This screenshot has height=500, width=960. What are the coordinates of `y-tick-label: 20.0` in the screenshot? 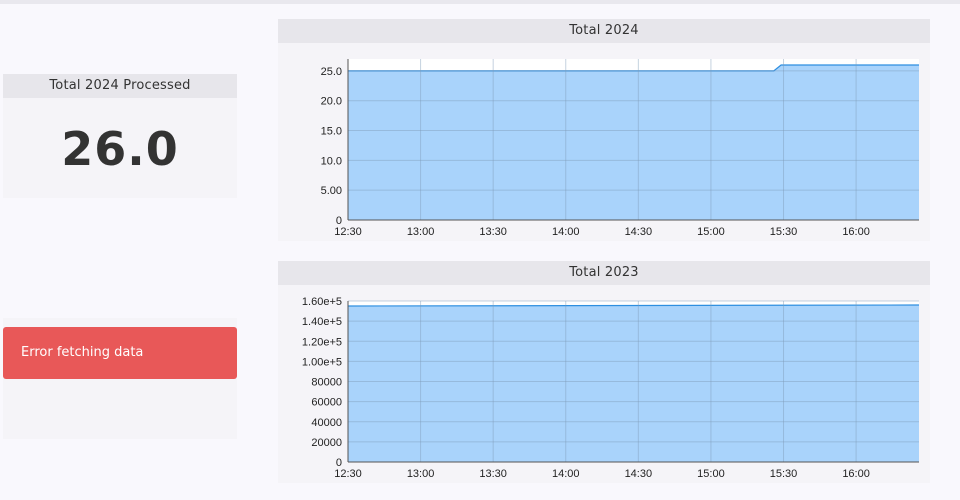 It's located at (331, 102).